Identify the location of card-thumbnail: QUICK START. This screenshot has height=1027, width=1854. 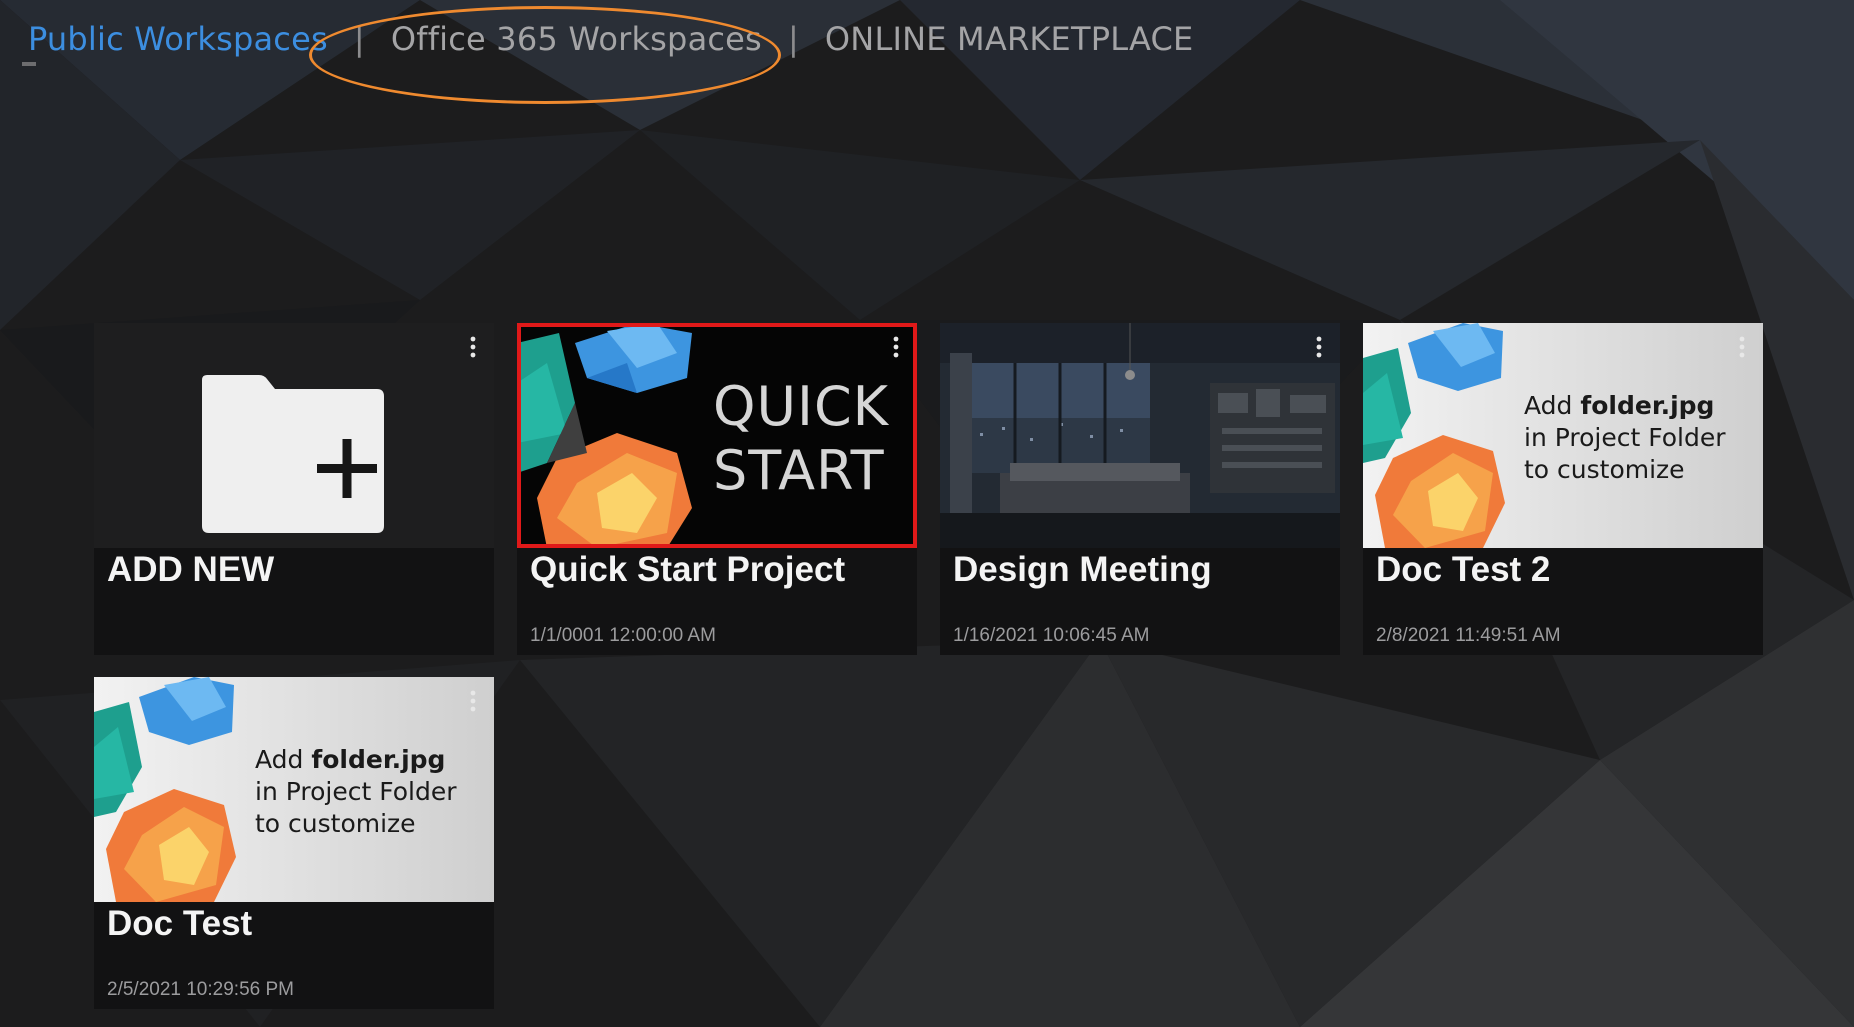
(717, 435).